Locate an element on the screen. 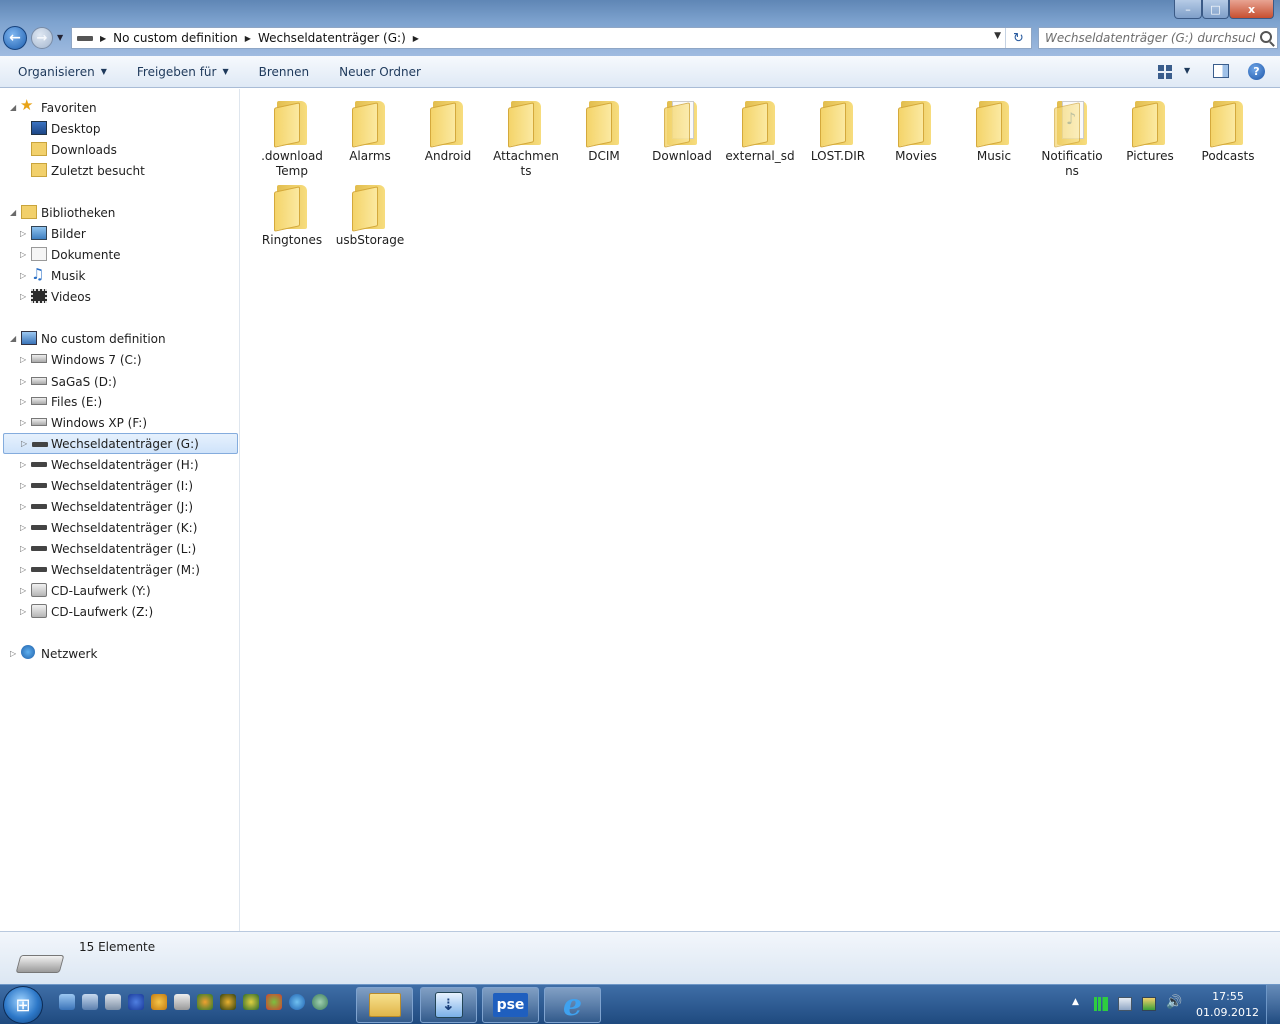  minimize-button: – is located at coordinates (1188, 9).